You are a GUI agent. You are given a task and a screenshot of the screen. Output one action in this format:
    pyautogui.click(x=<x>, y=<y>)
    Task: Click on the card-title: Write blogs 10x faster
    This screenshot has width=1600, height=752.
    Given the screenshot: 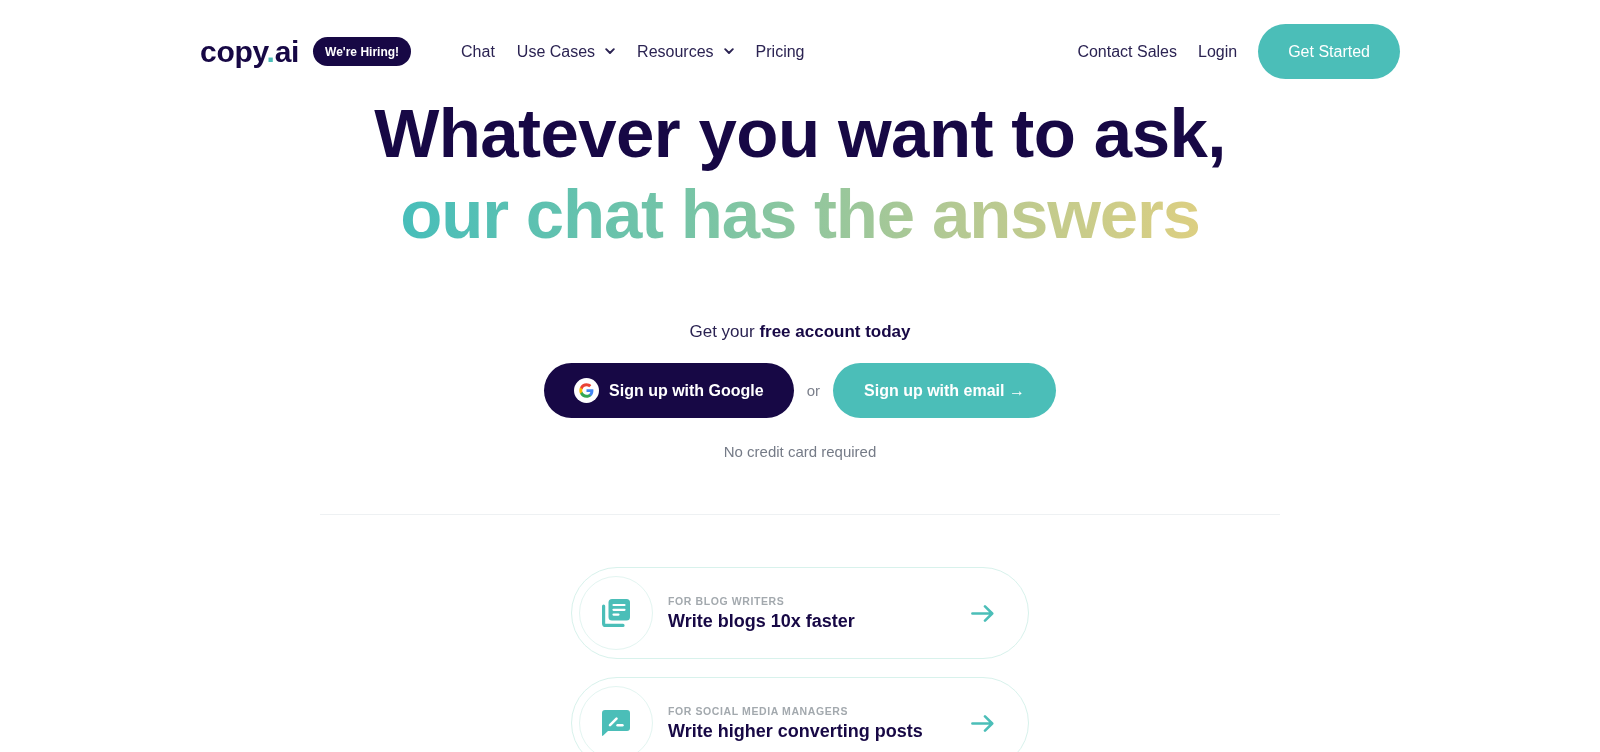 What is the action you would take?
    pyautogui.click(x=761, y=621)
    